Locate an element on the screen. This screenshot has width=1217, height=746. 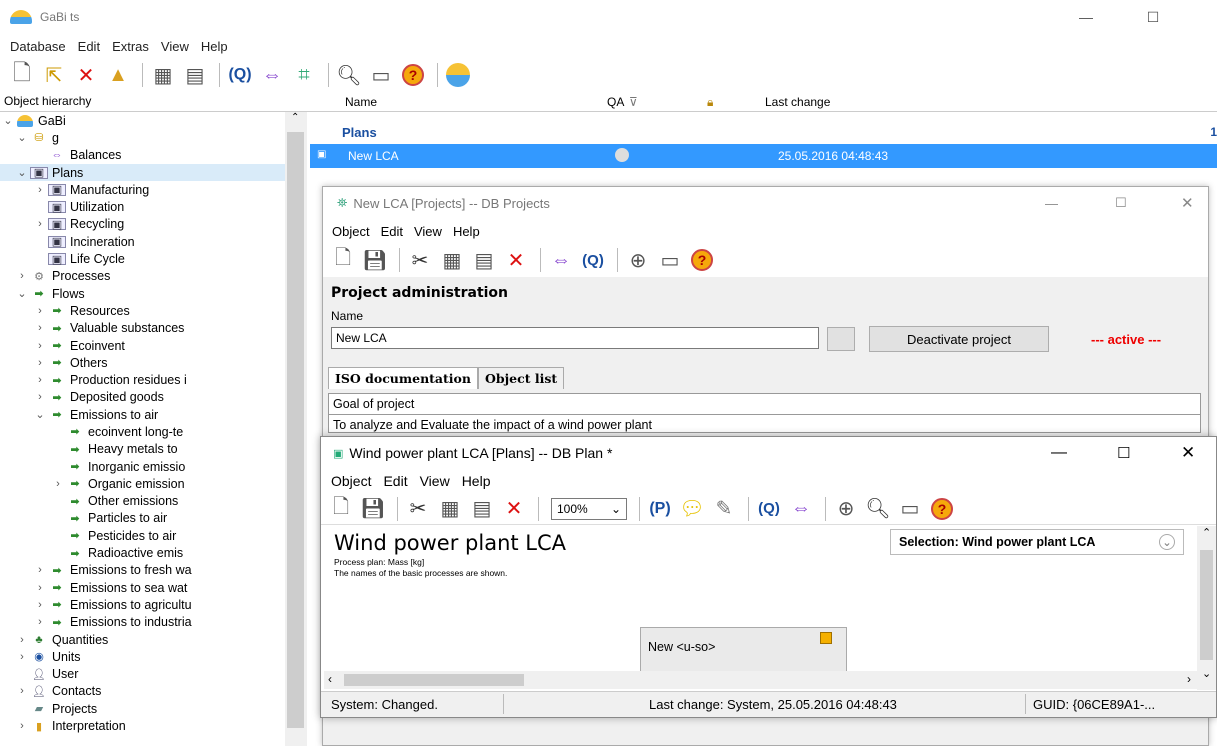
tab-iso-documentation: ISO documentation is located at coordinates (403, 378).